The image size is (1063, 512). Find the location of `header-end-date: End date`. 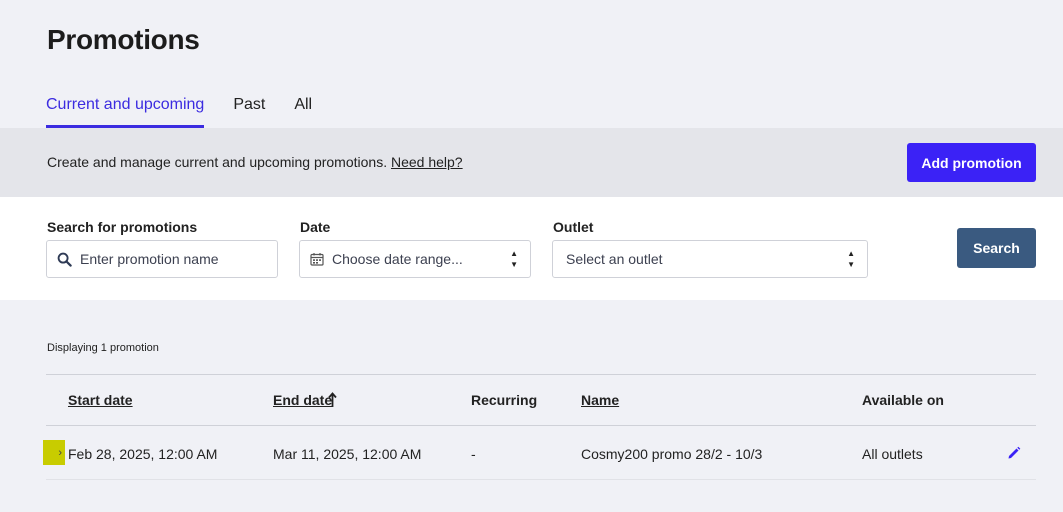

header-end-date: End date is located at coordinates (302, 400).